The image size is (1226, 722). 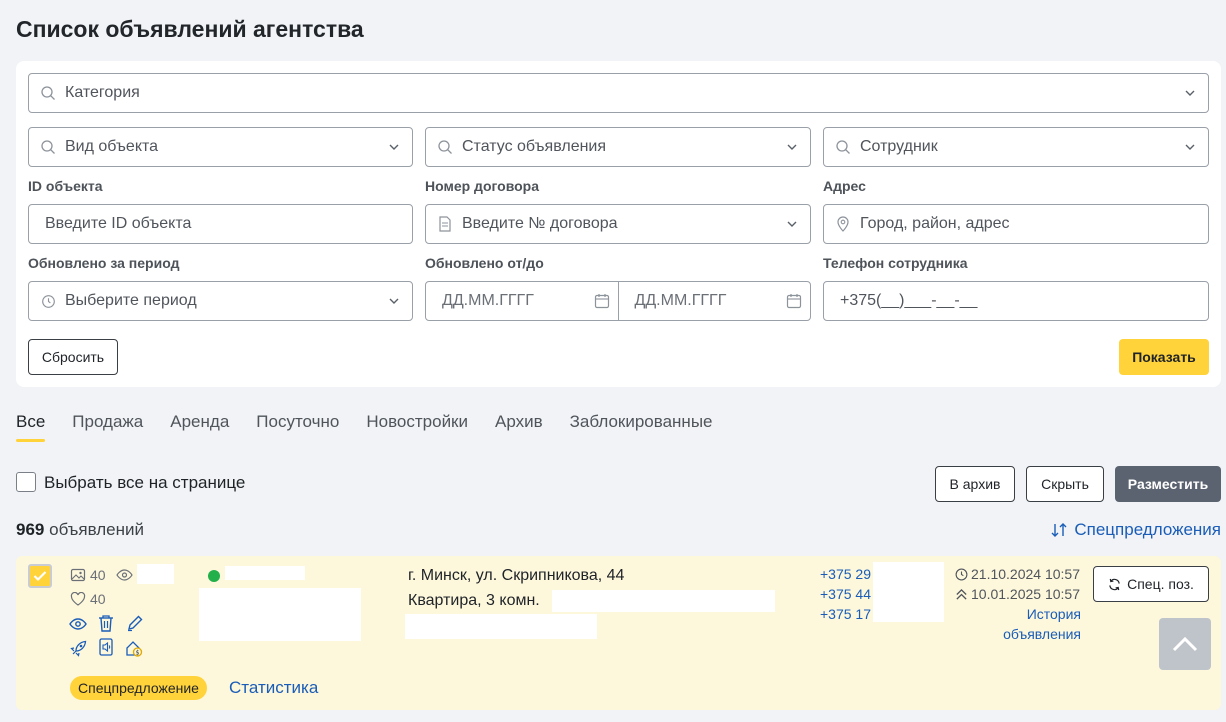 What do you see at coordinates (78, 648) in the screenshot?
I see `rocket-icon` at bounding box center [78, 648].